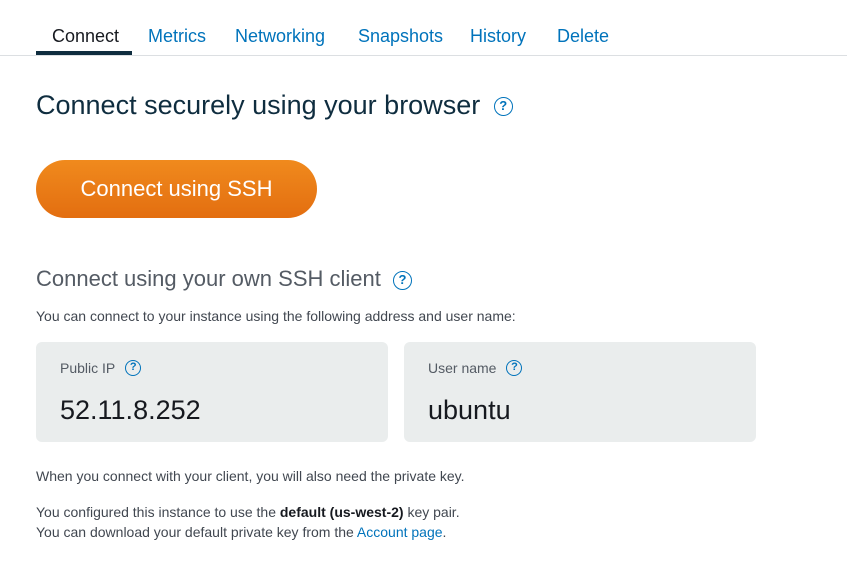  Describe the element at coordinates (133, 368) in the screenshot. I see `public-ip-help-icon: ?` at that location.